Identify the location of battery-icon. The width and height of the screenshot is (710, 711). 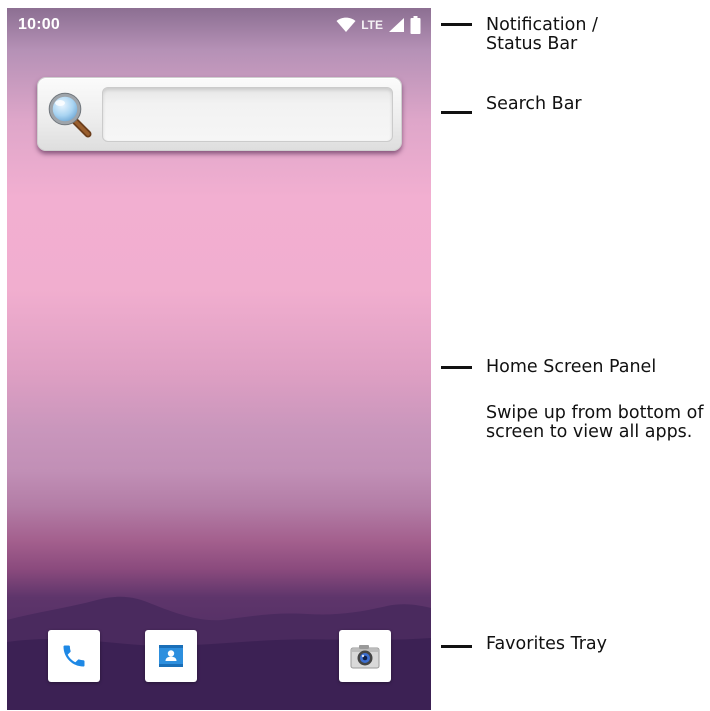
(415, 25).